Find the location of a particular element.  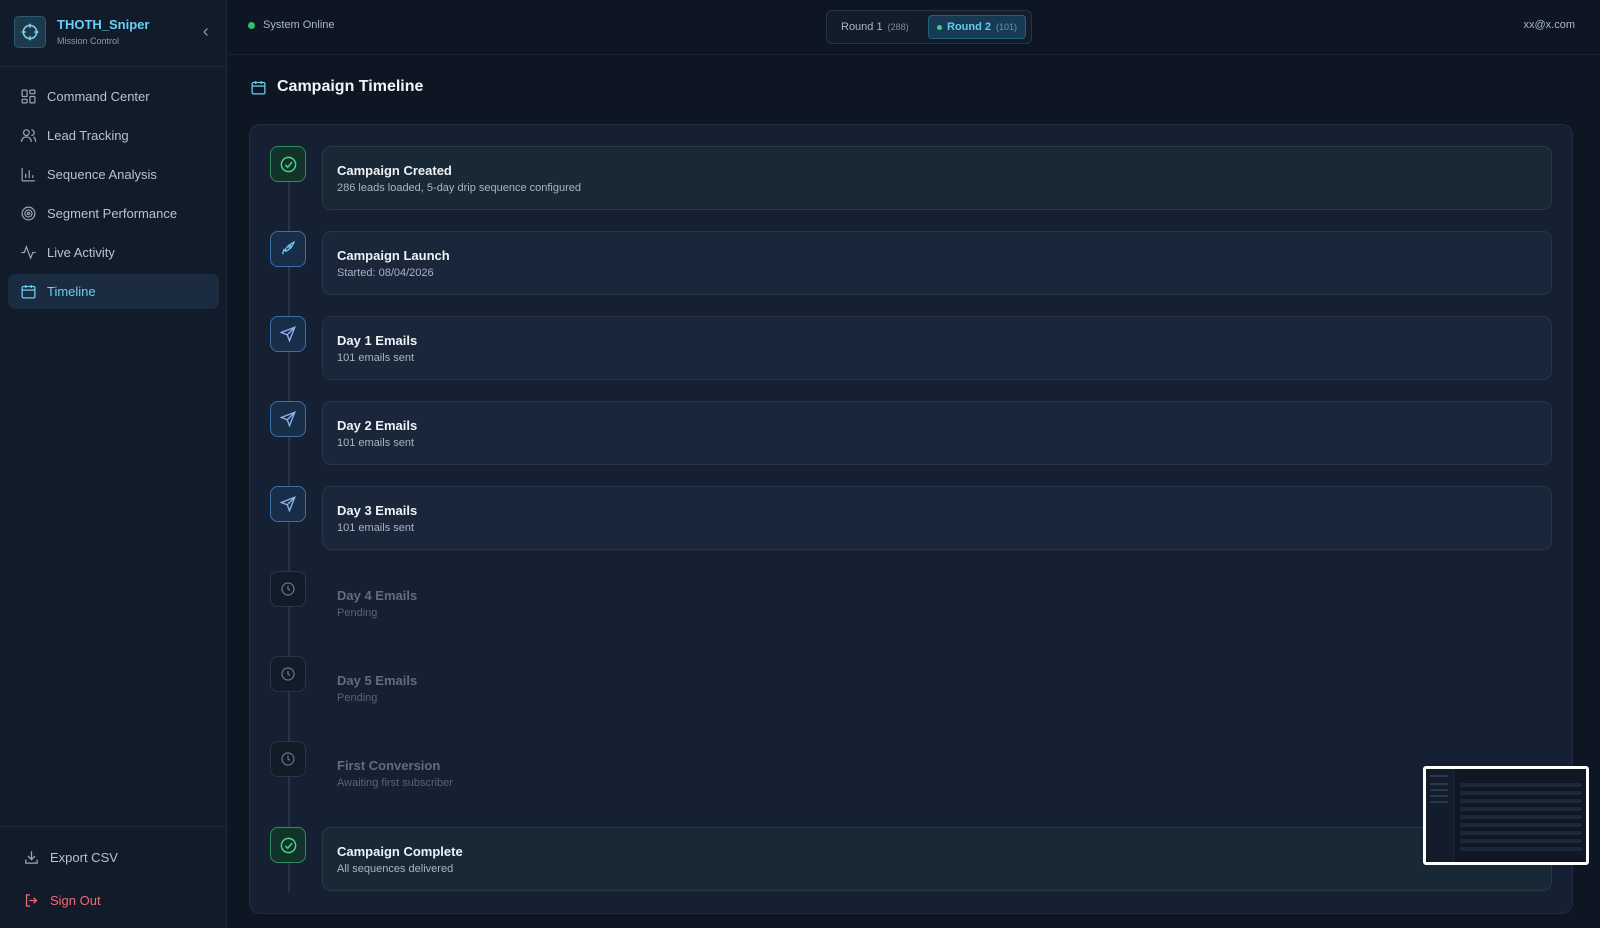

sidebar-item-live-activity: Live Activity is located at coordinates (113, 252).